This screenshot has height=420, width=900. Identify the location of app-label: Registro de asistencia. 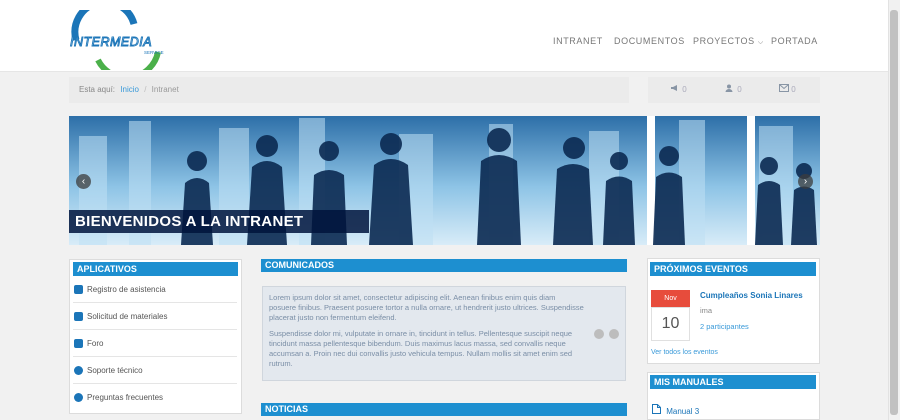
(126, 289).